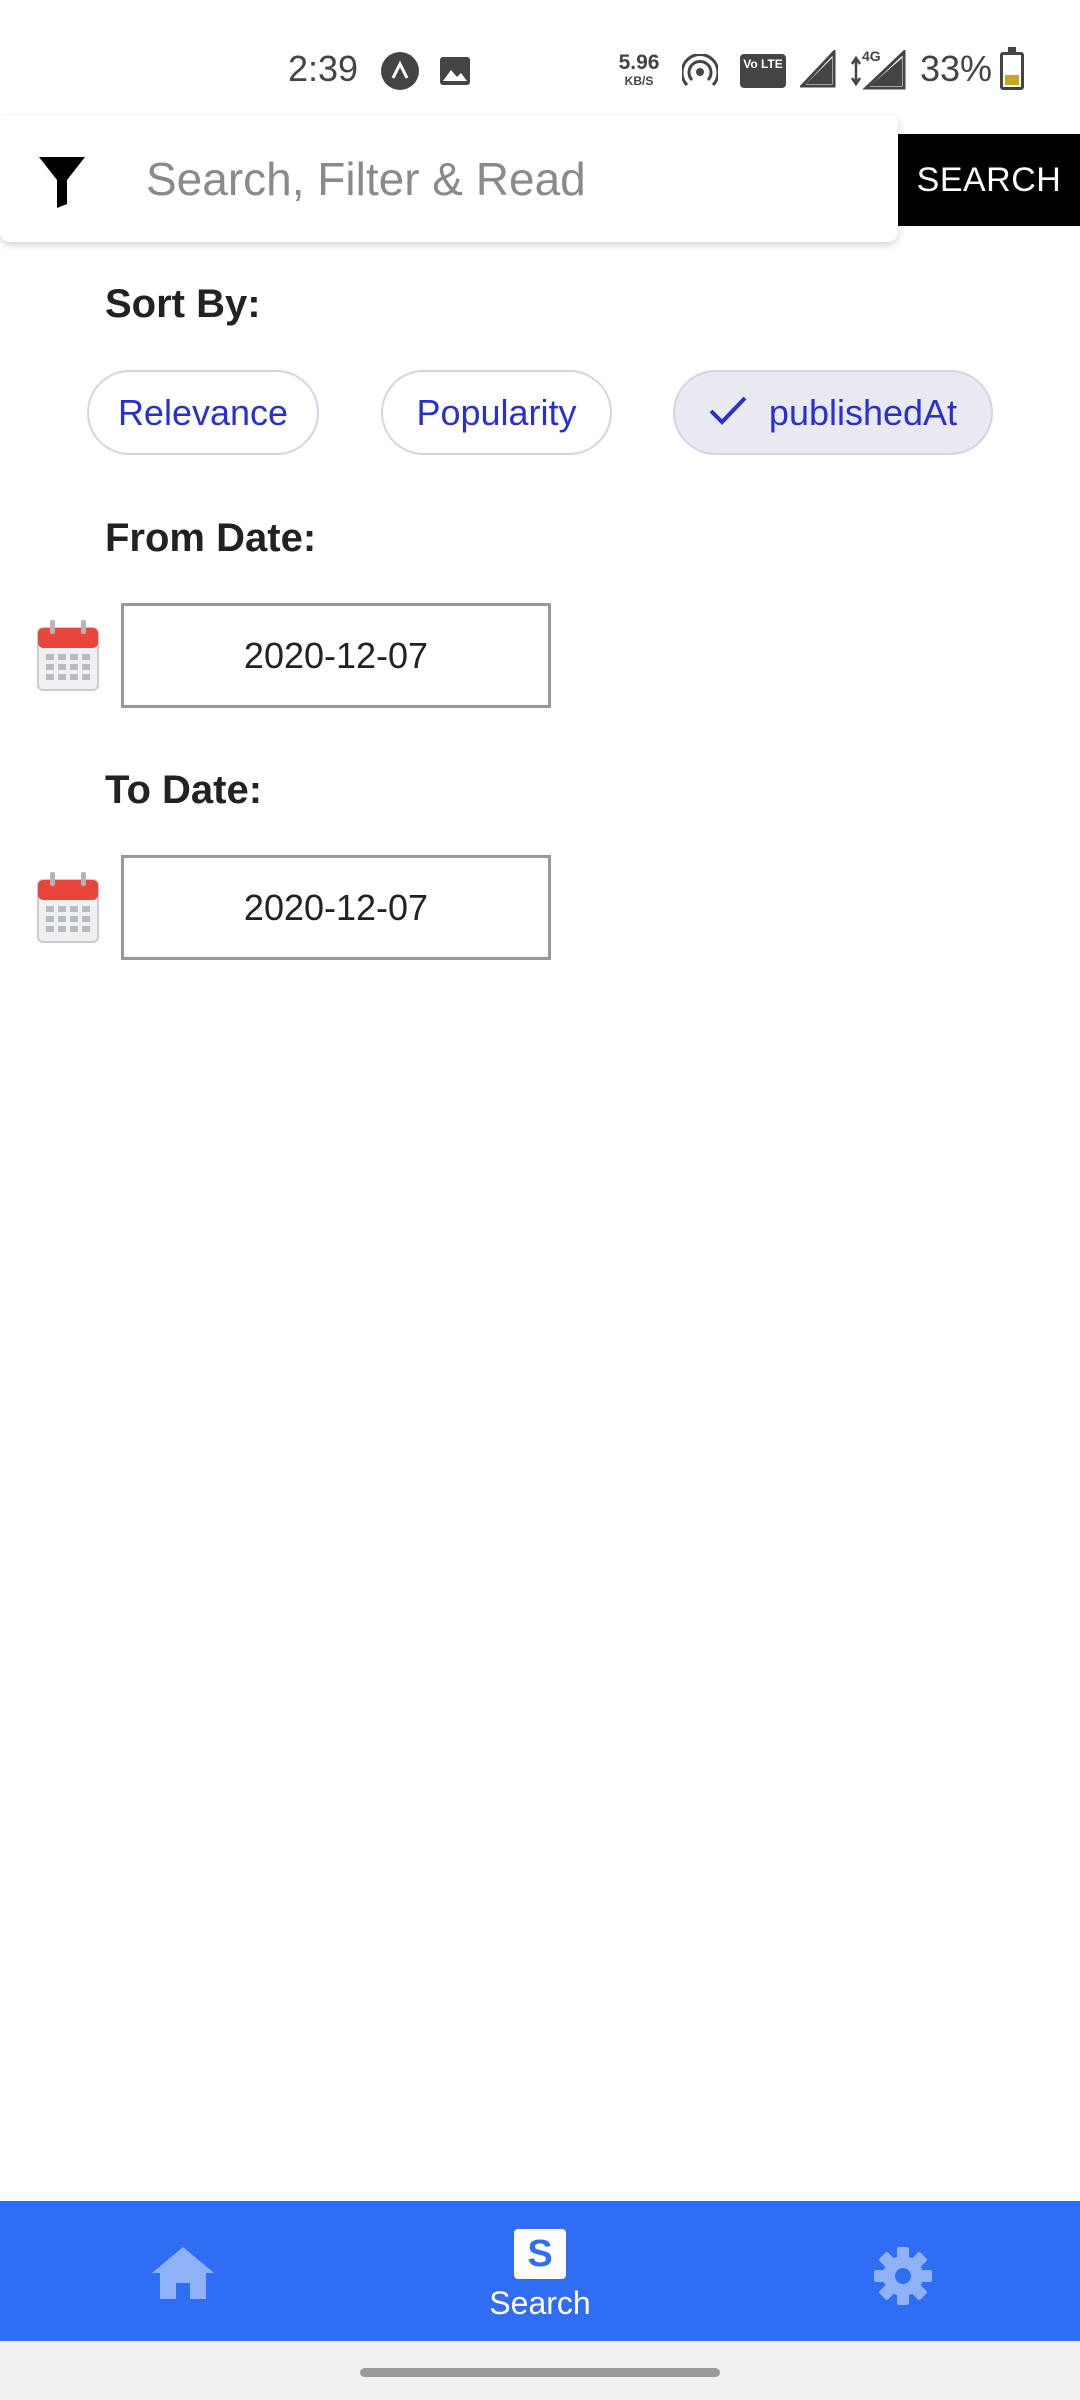  Describe the element at coordinates (323, 68) in the screenshot. I see `status-time: 2:39` at that location.